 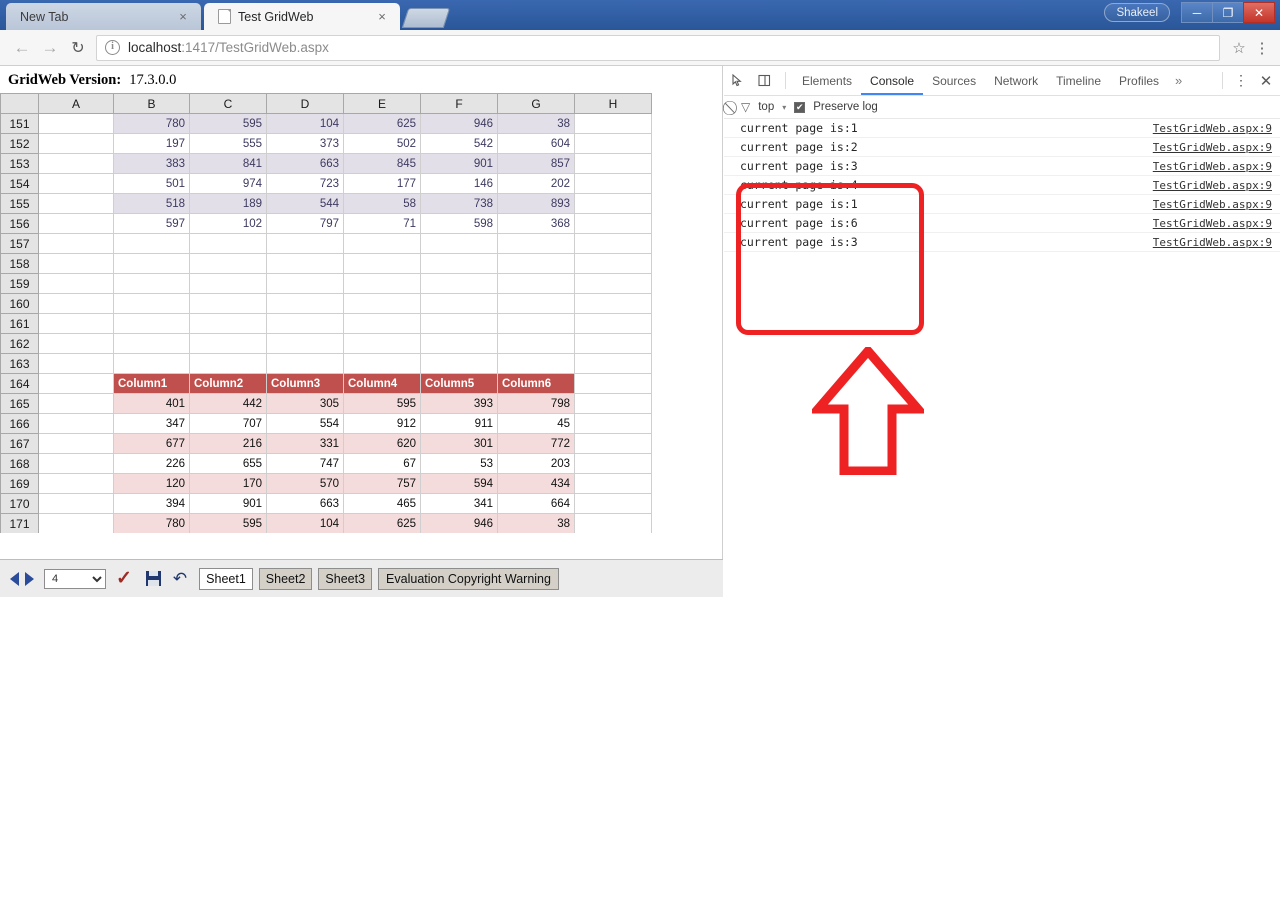 What do you see at coordinates (19, 323) in the screenshot?
I see `row-header-161: 161` at bounding box center [19, 323].